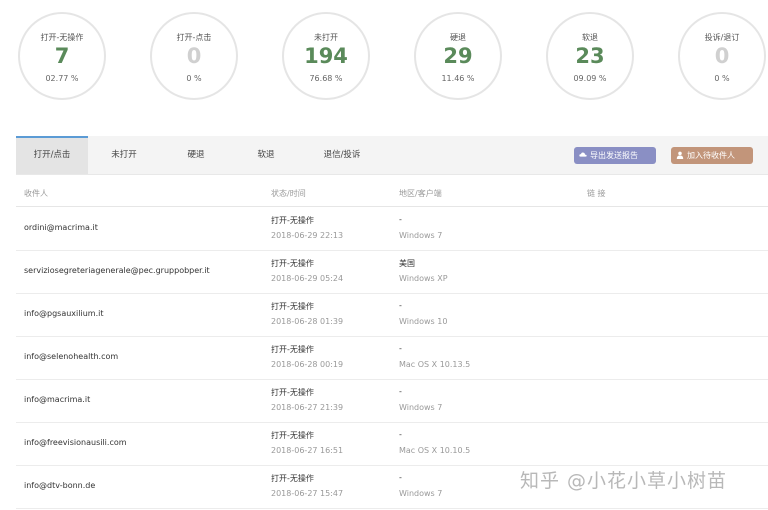 This screenshot has height=510, width=768. What do you see at coordinates (722, 37) in the screenshot?
I see `stat-label: 投诉/退订` at bounding box center [722, 37].